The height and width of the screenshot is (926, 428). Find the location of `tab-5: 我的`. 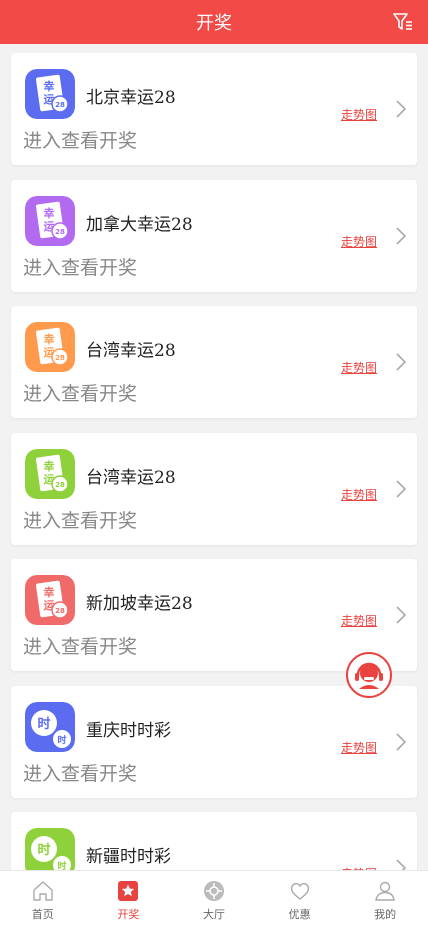

tab-5: 我的 is located at coordinates (385, 898).